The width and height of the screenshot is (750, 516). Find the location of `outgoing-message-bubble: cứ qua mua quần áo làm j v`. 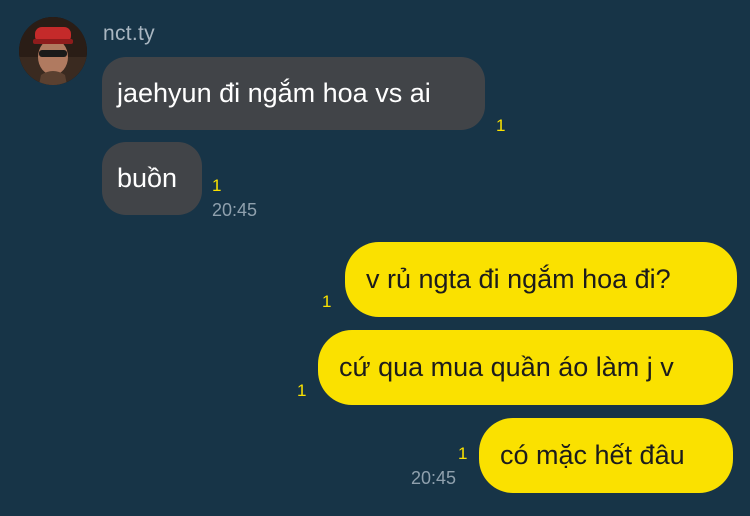

outgoing-message-bubble: cứ qua mua quần áo làm j v is located at coordinates (525, 367).